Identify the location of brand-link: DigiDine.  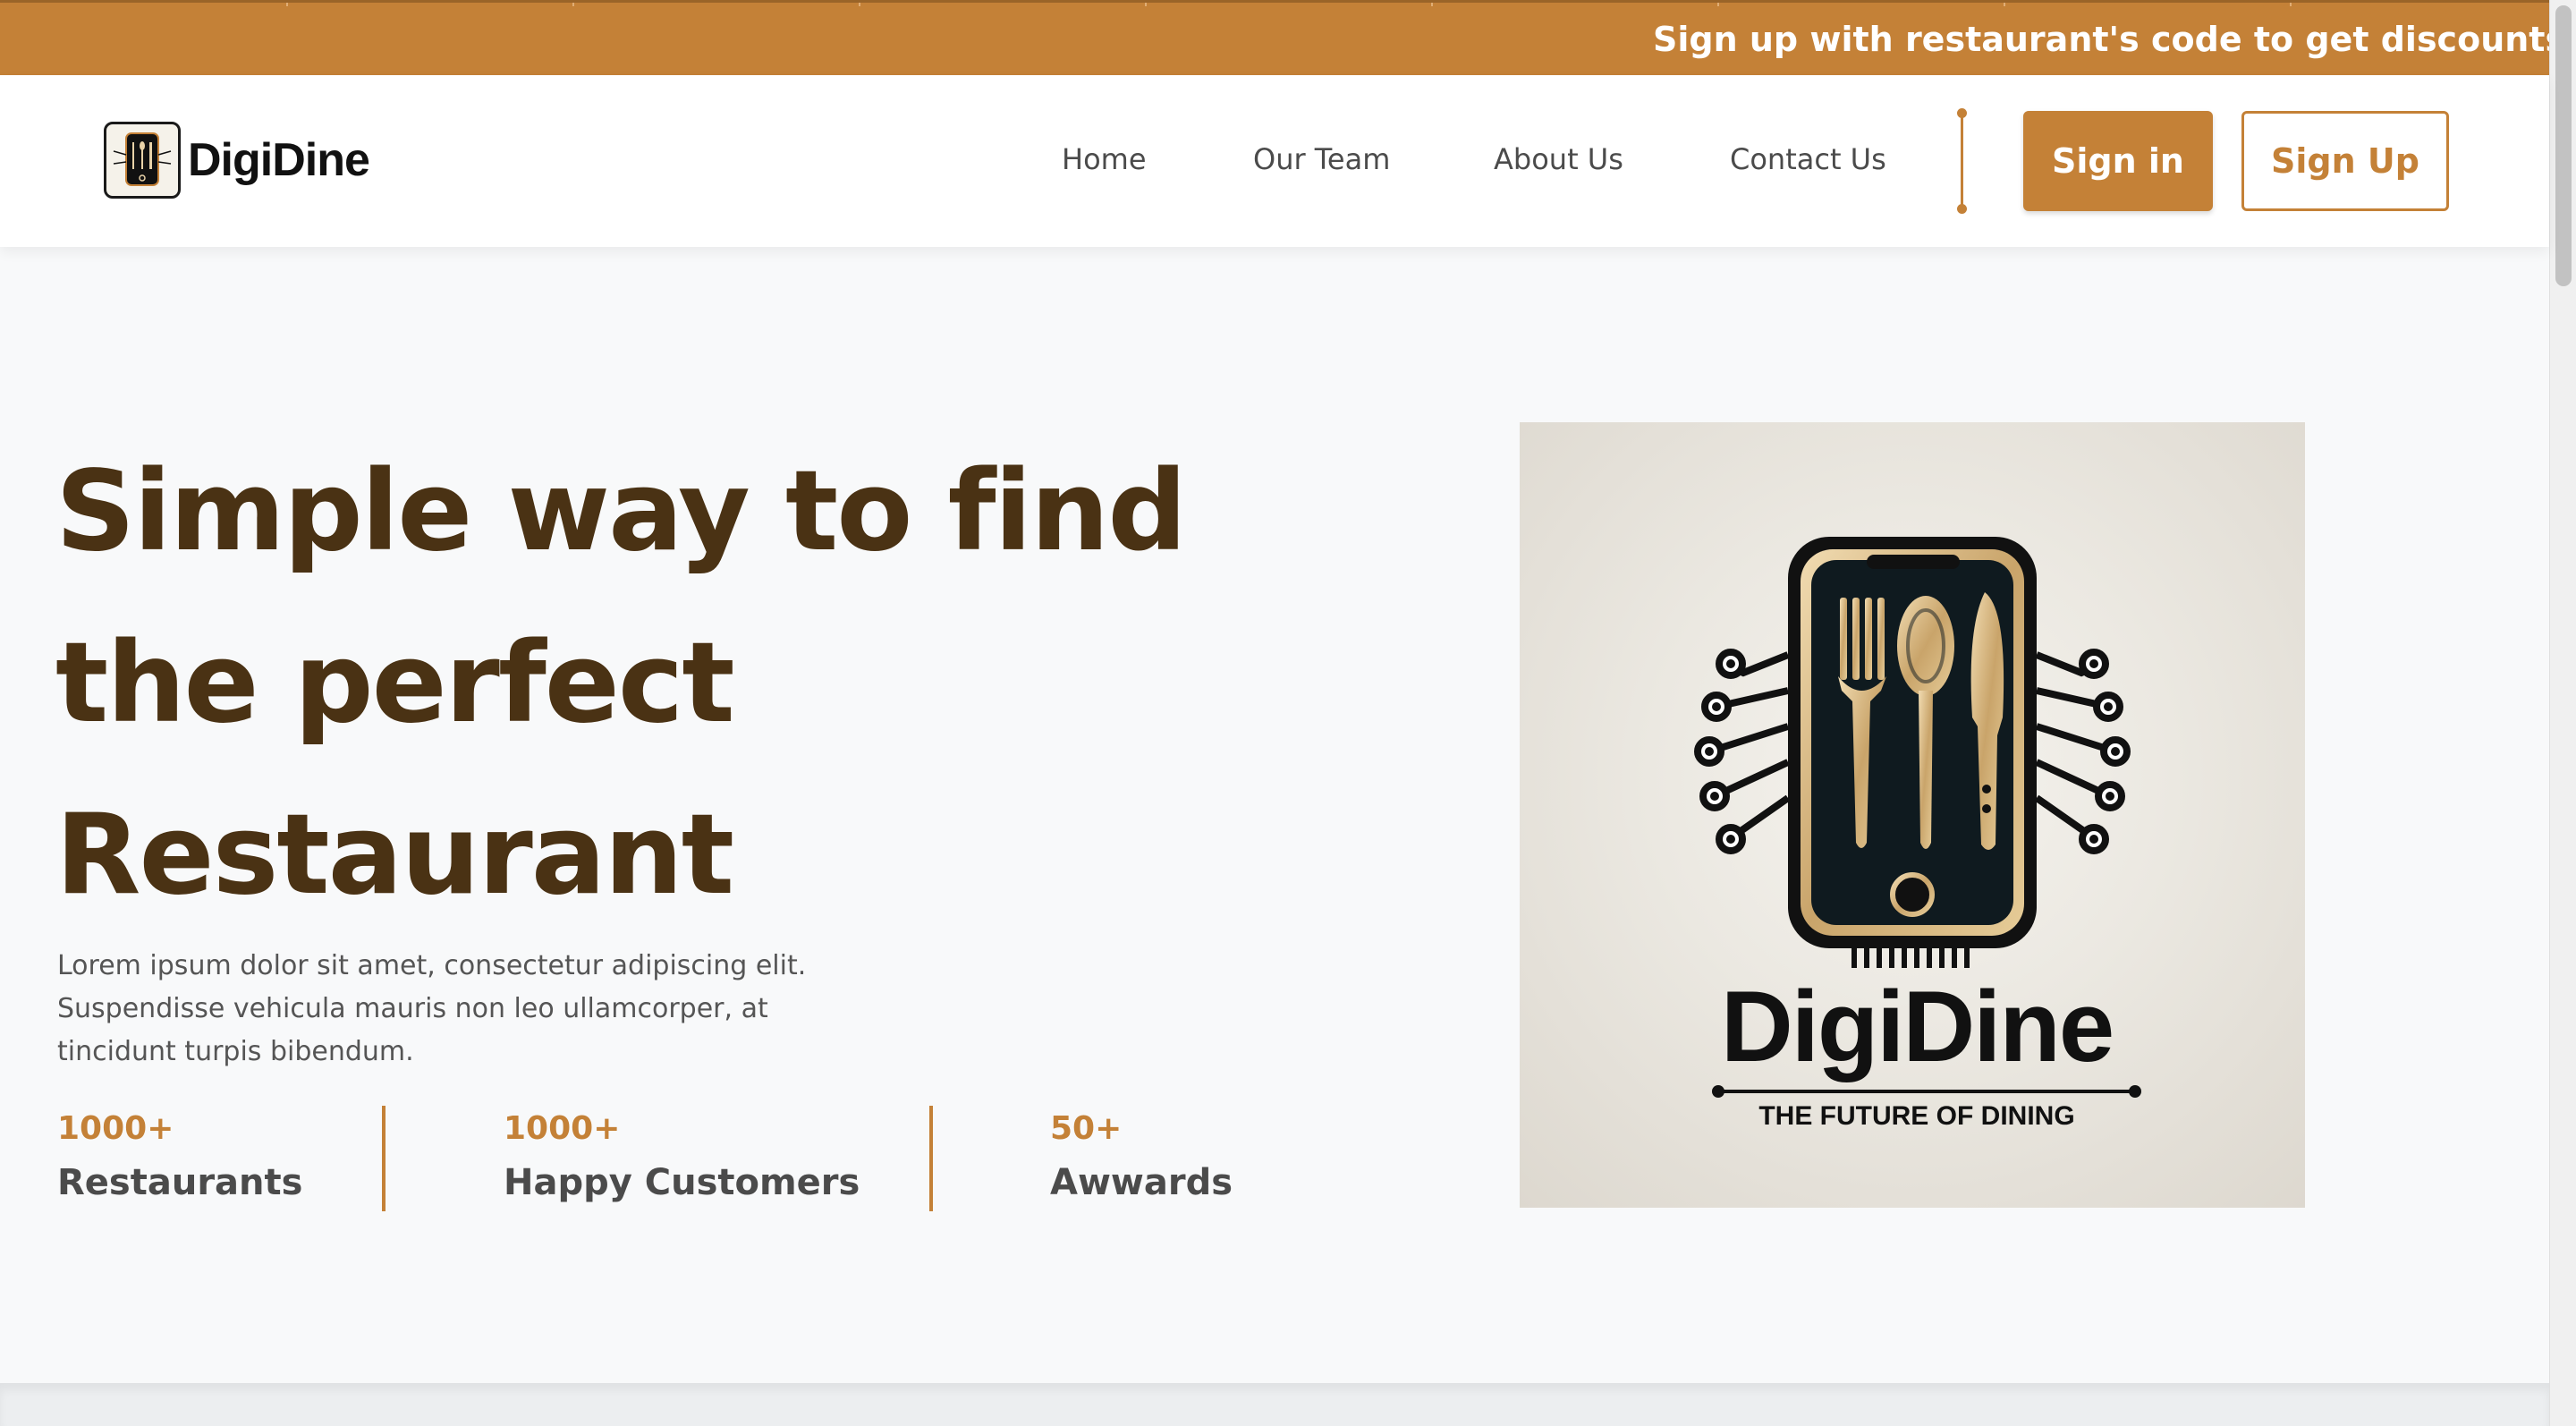
(237, 160).